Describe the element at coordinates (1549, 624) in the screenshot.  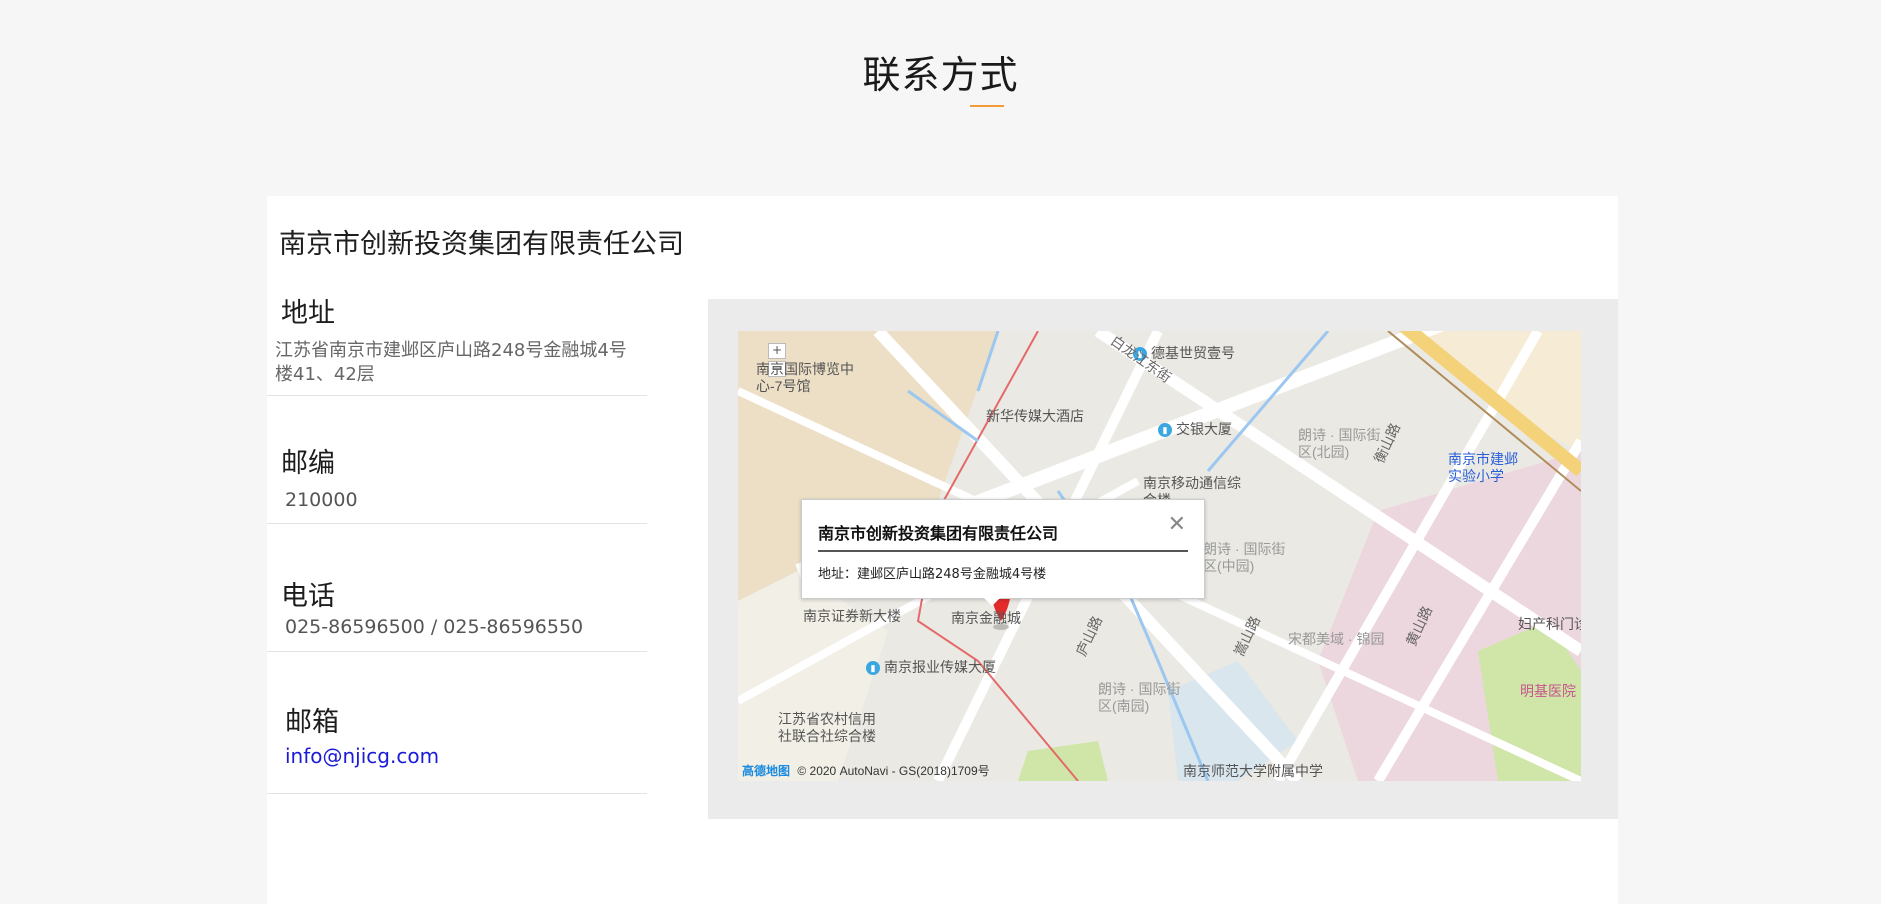
I see `poi-gynecology: 妇产科门诊` at that location.